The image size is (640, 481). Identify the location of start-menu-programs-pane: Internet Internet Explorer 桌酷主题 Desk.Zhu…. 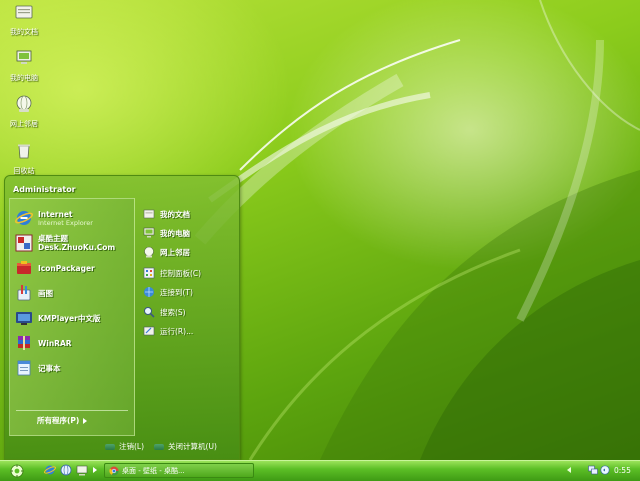
(72, 317).